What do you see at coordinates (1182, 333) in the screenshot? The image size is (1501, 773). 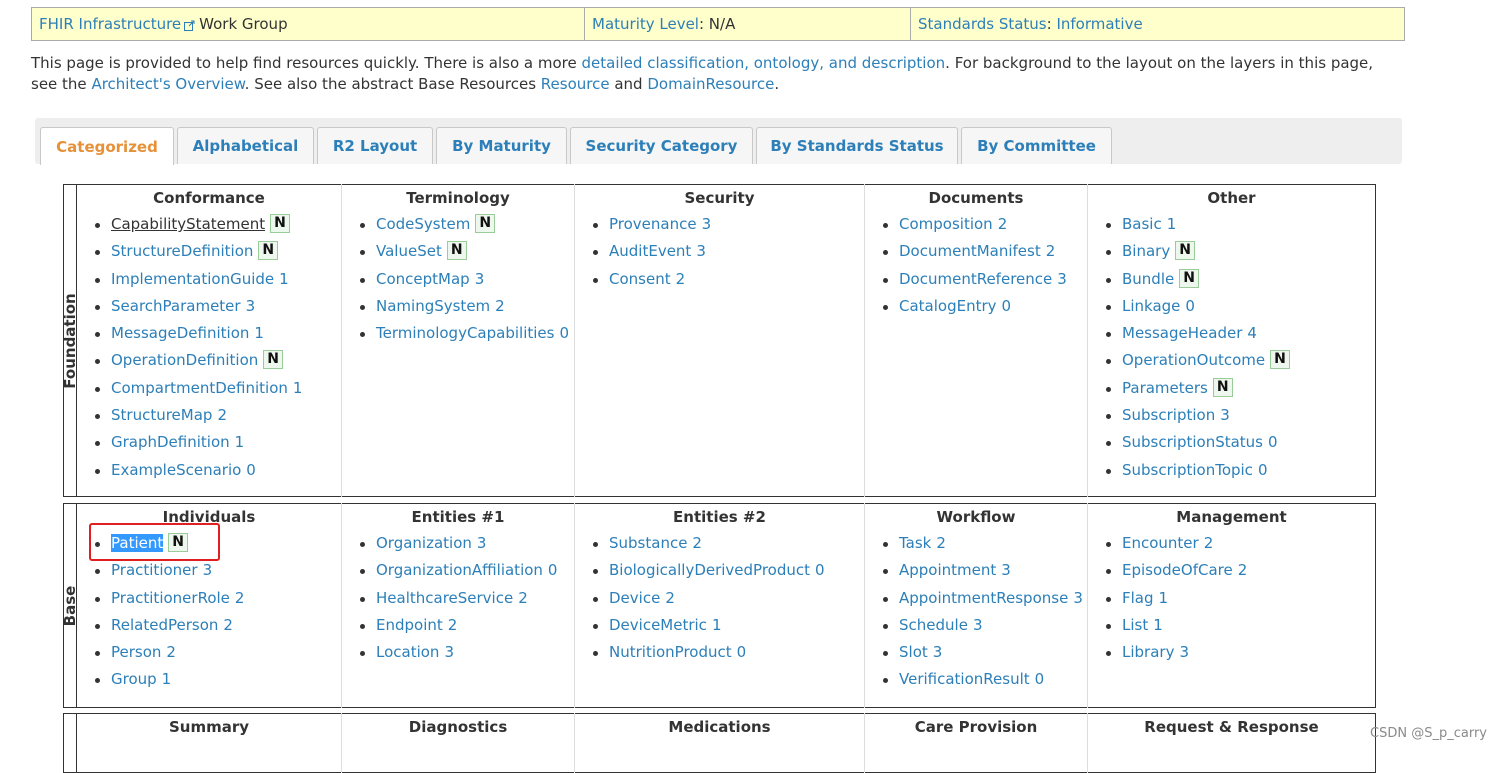 I see `resource-link-messageheader: MessageHeader` at bounding box center [1182, 333].